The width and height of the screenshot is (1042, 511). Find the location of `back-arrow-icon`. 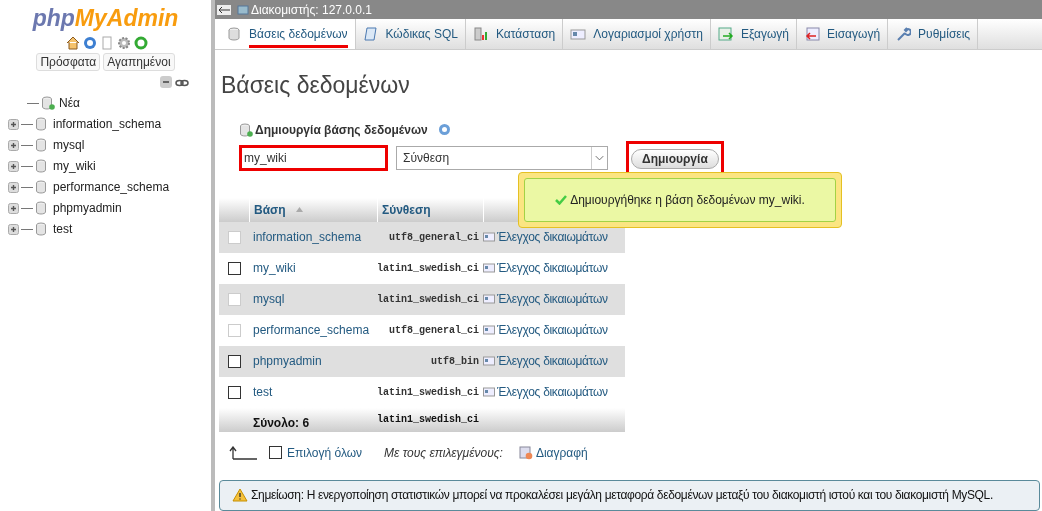

back-arrow-icon is located at coordinates (224, 9).